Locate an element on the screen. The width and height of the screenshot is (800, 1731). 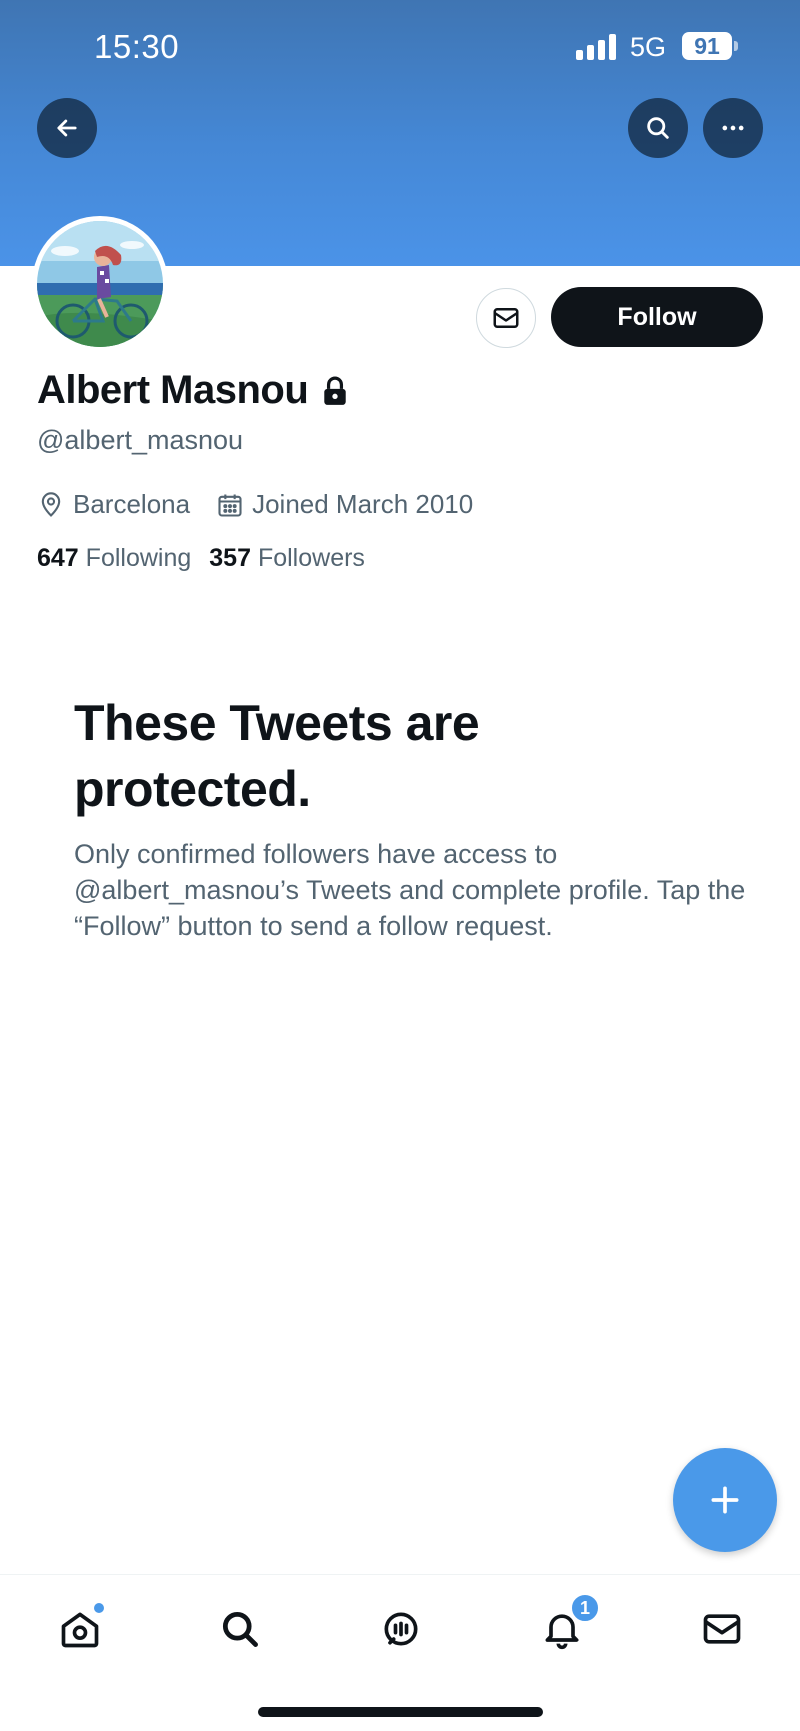
battery-icon: 91 is located at coordinates (707, 46).